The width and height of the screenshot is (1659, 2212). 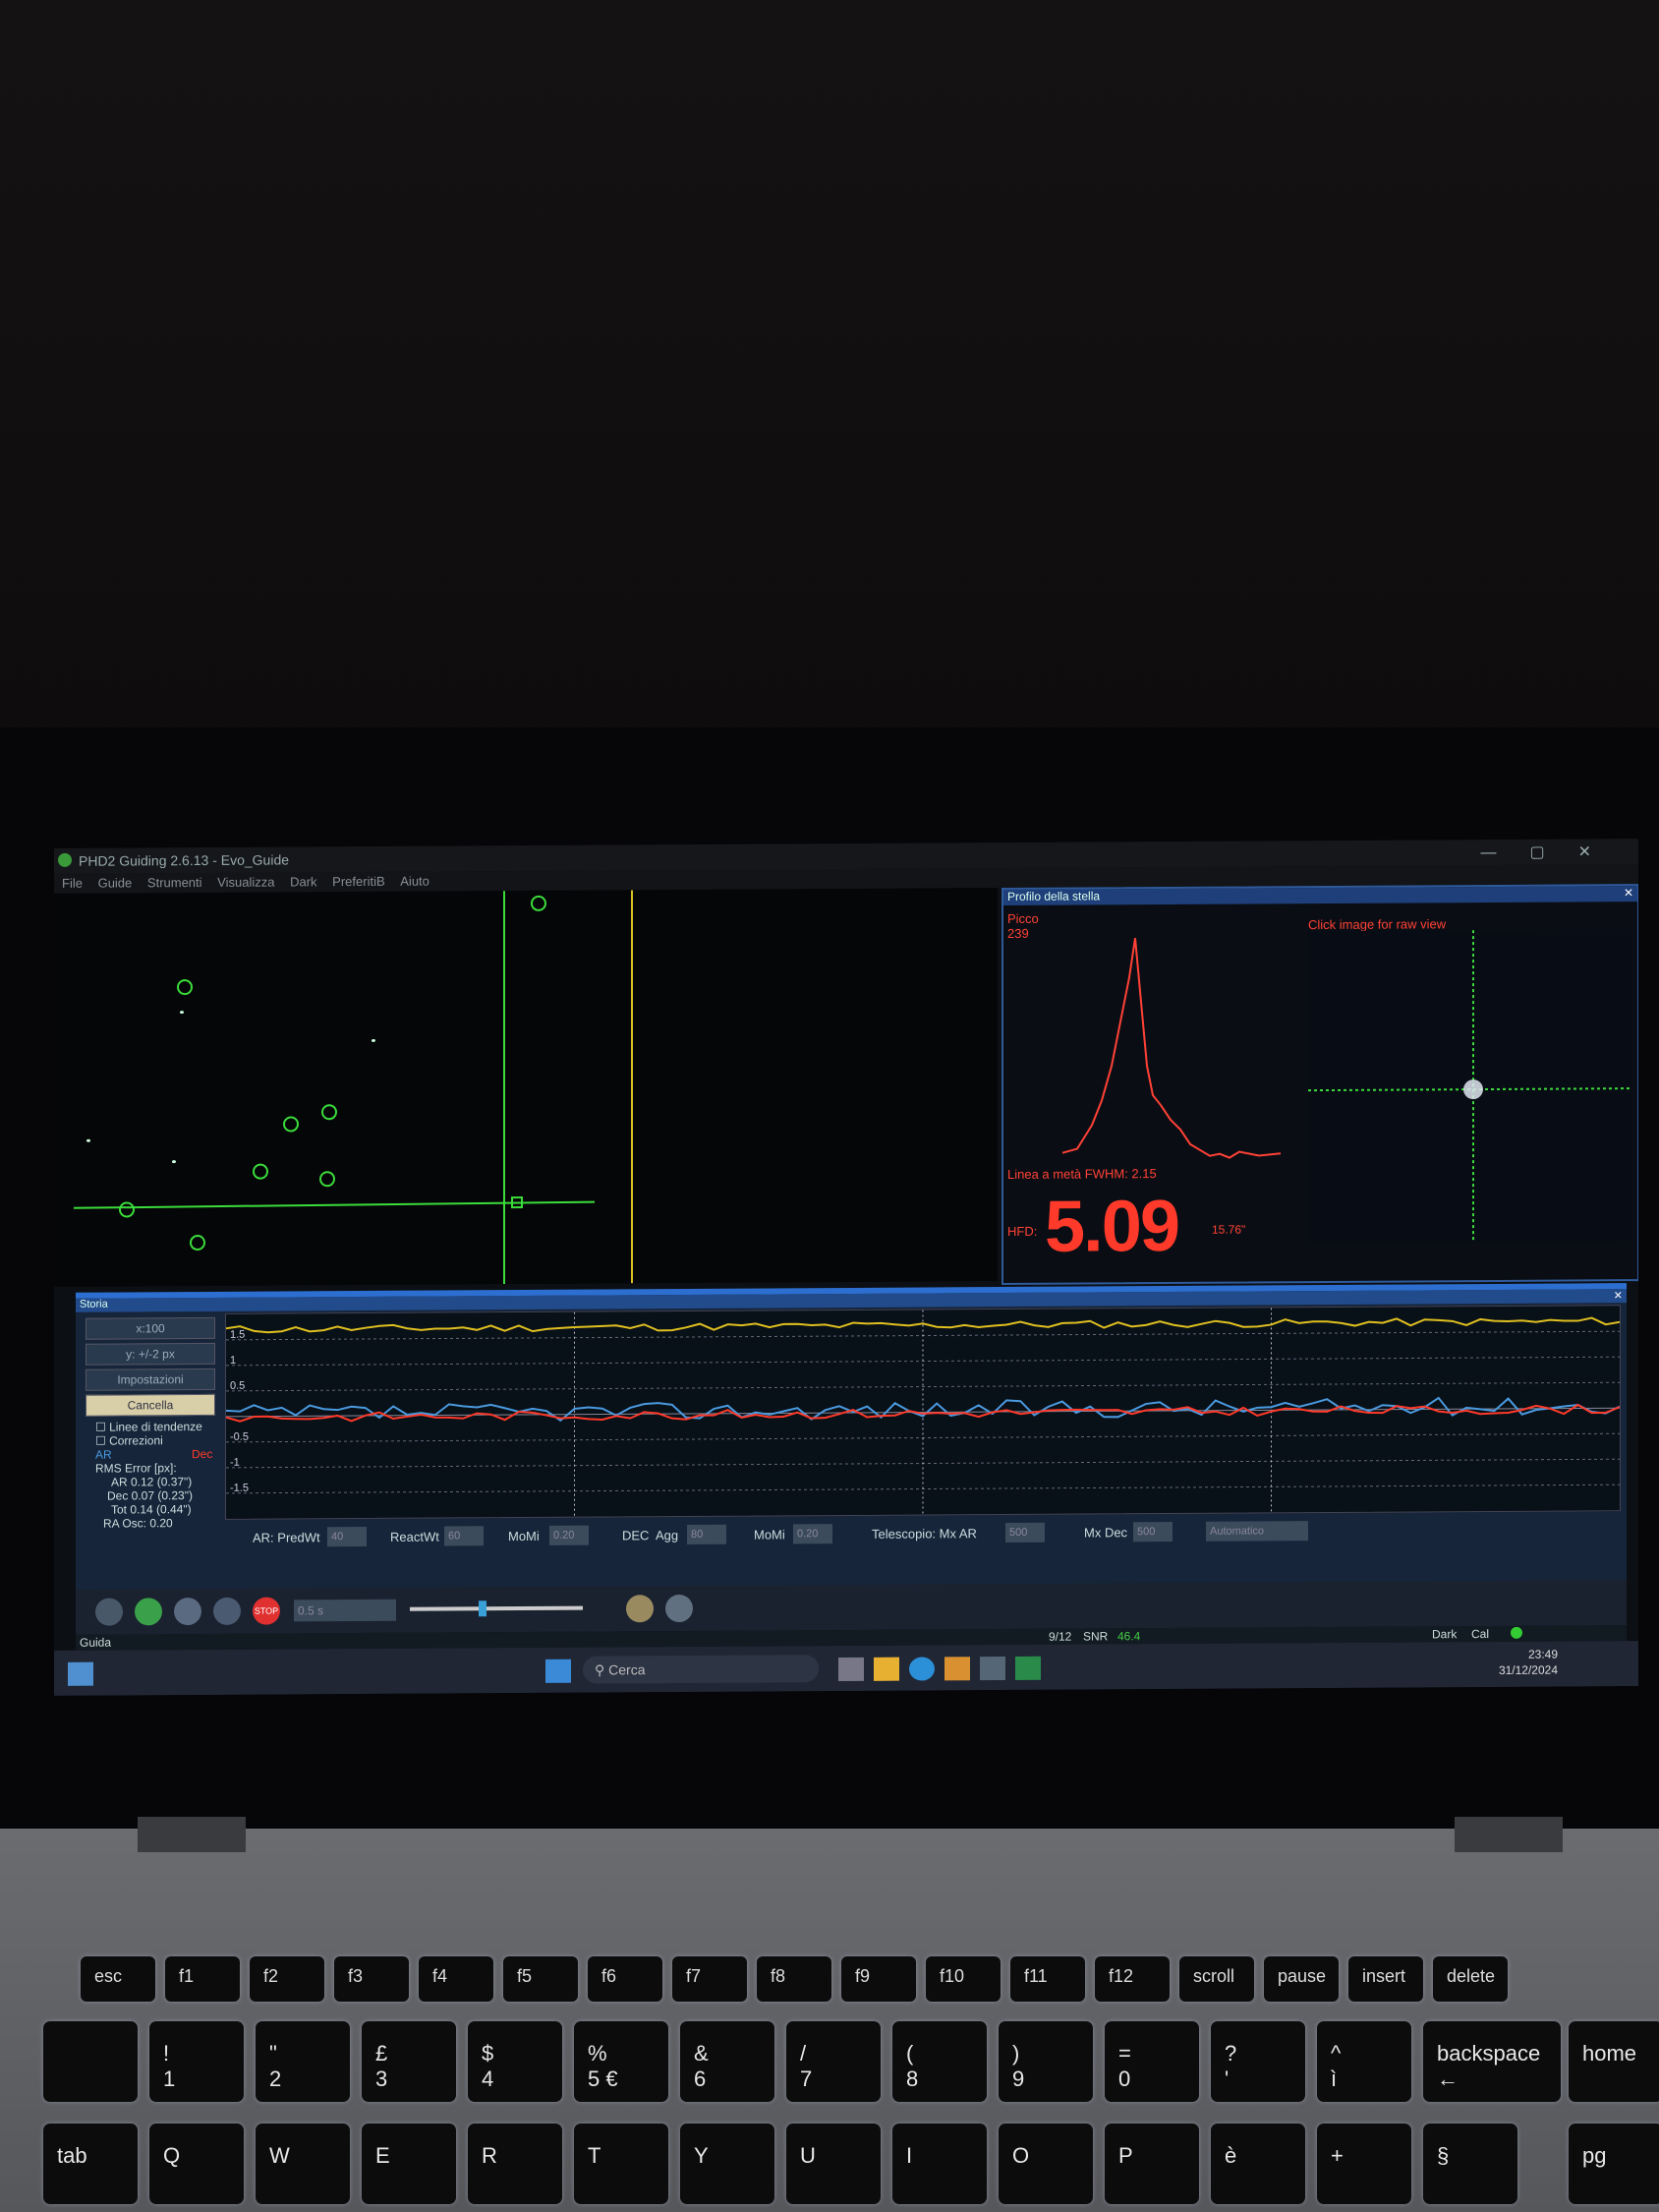 I want to click on key-insert: insert, so click(x=1386, y=1979).